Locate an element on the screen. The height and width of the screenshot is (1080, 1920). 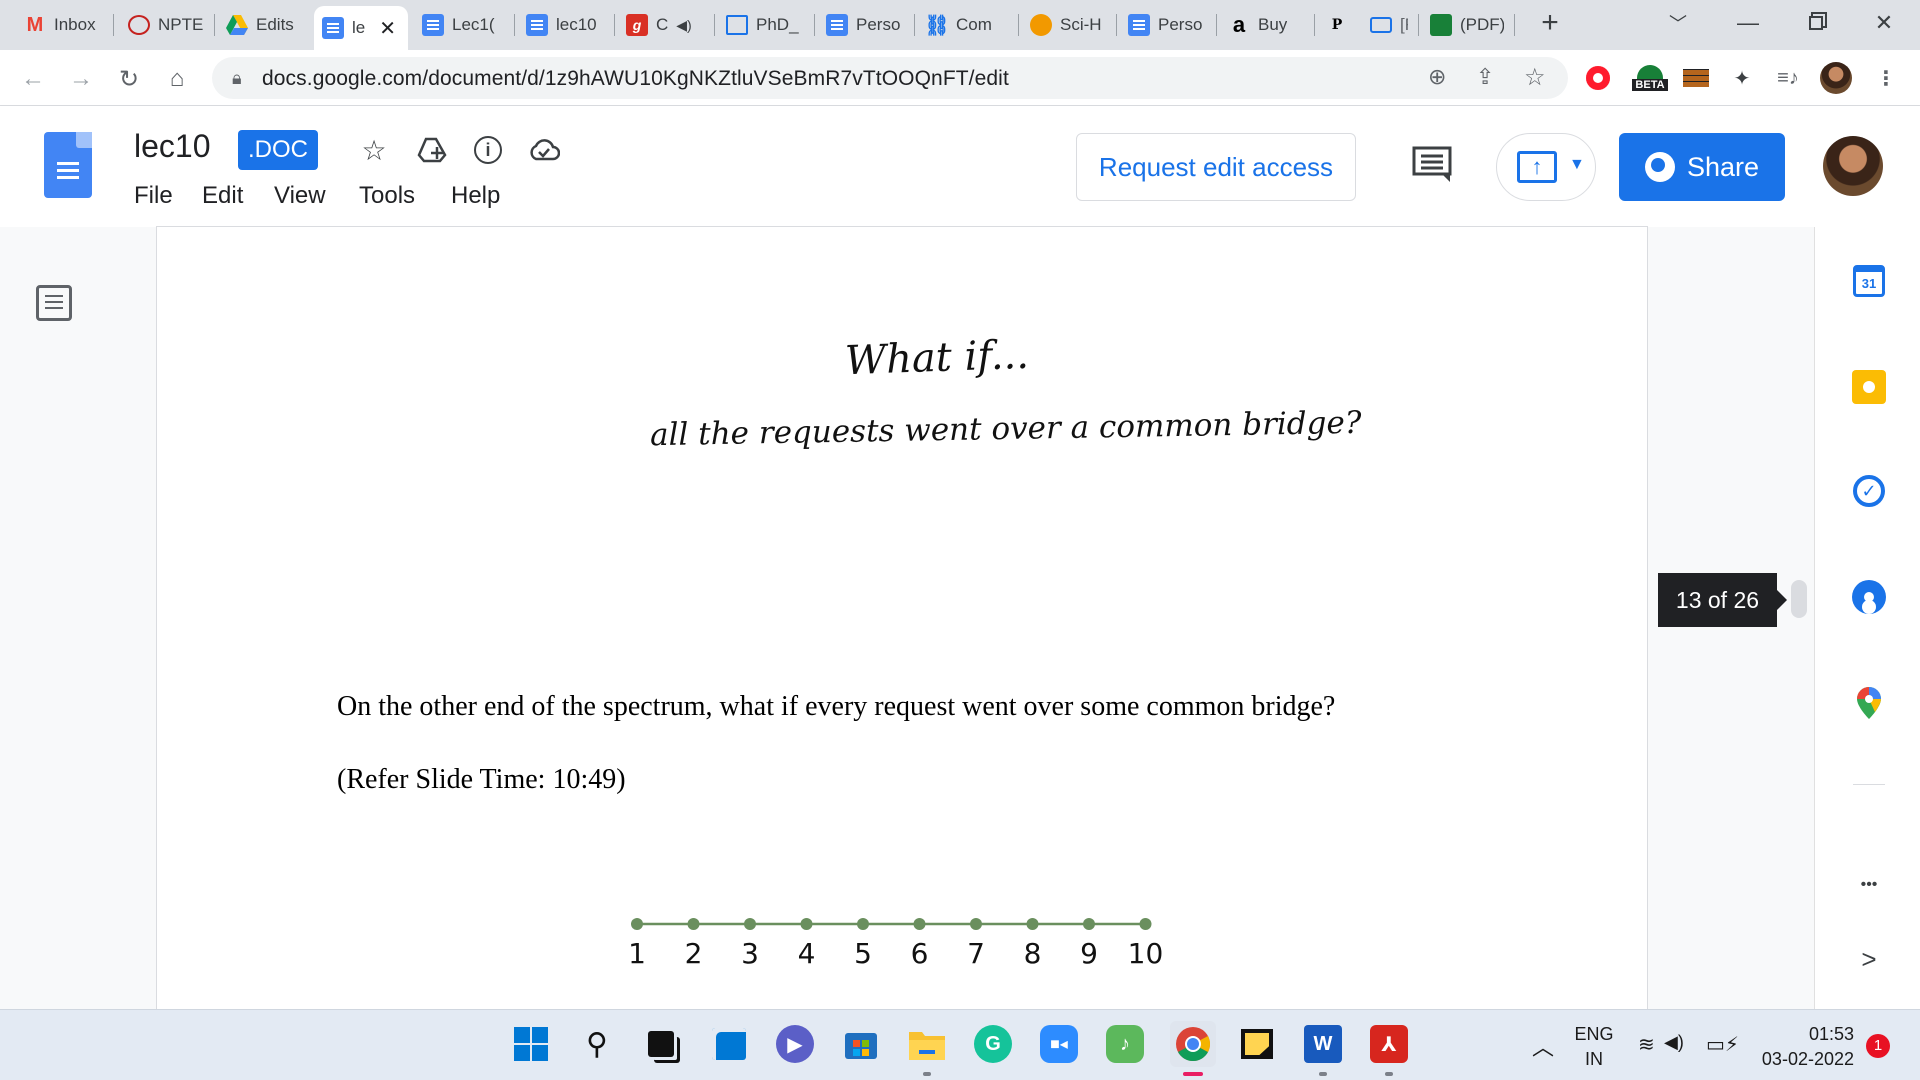
menu-tools: Tools is located at coordinates (387, 196).